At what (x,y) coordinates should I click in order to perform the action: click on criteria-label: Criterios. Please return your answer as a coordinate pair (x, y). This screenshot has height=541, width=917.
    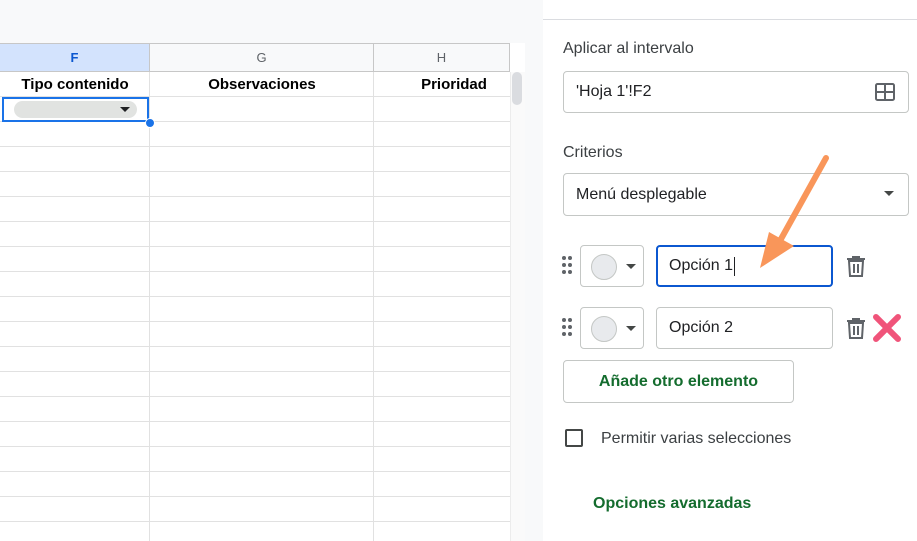
    Looking at the image, I should click on (593, 152).